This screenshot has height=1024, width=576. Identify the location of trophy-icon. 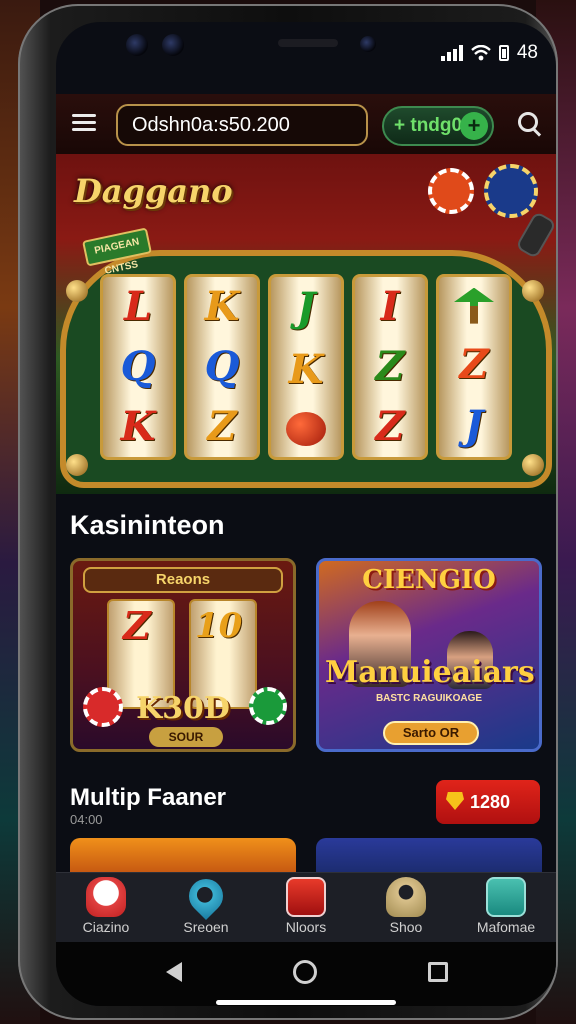
(455, 801).